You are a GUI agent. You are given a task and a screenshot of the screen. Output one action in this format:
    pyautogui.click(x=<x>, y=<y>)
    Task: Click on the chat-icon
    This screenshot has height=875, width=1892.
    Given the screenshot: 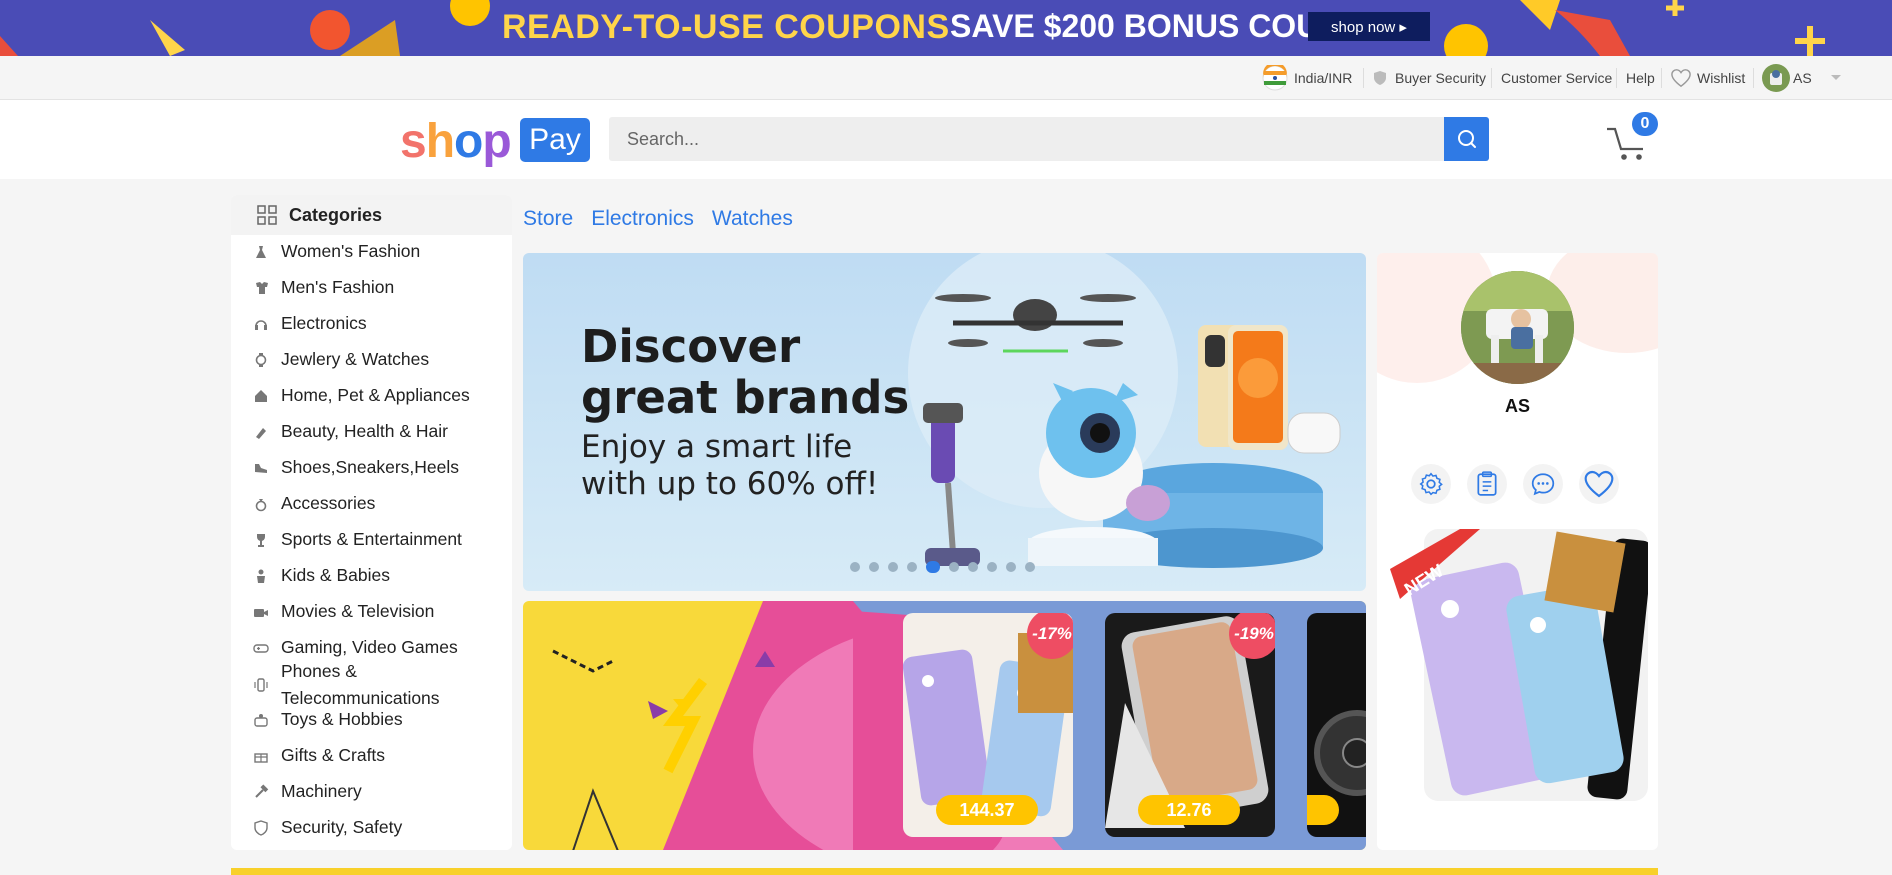 What is the action you would take?
    pyautogui.click(x=1543, y=484)
    